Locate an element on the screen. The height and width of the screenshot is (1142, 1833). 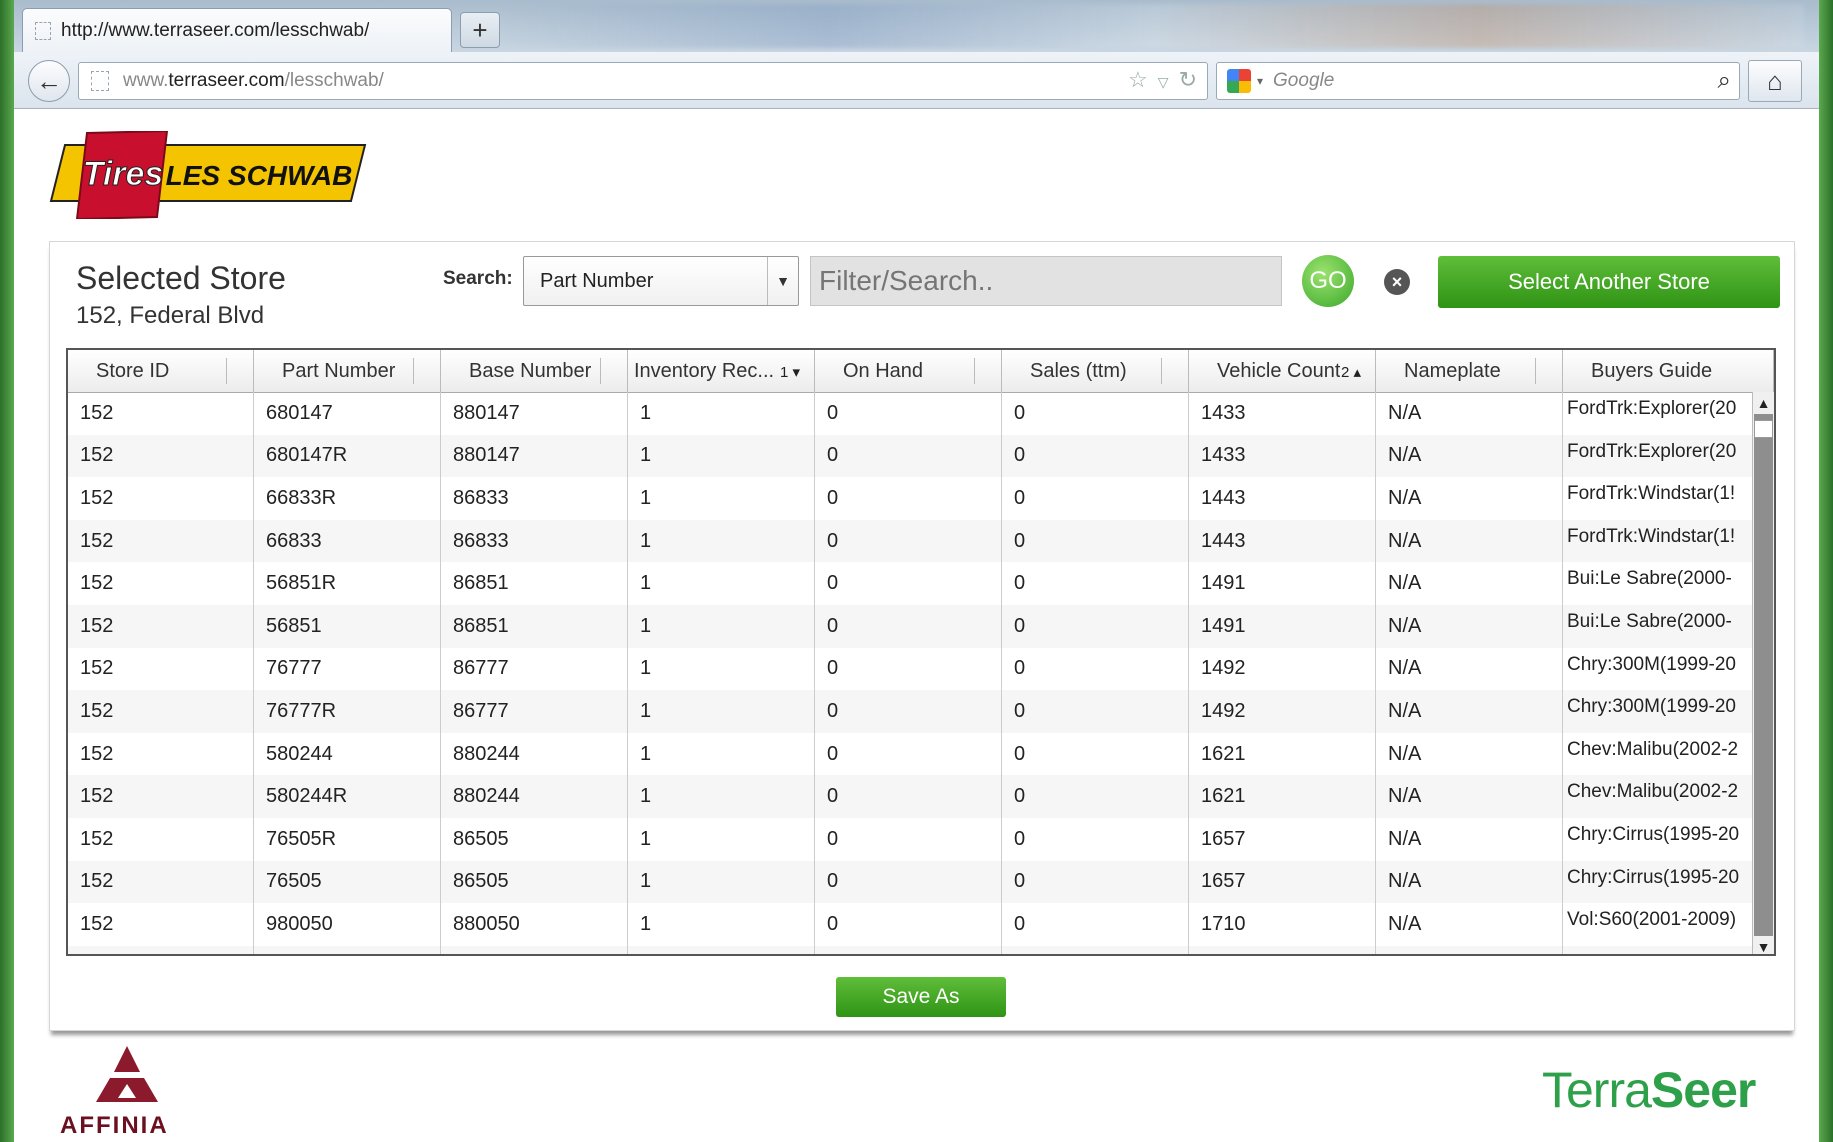
back-button: ← is located at coordinates (49, 81).